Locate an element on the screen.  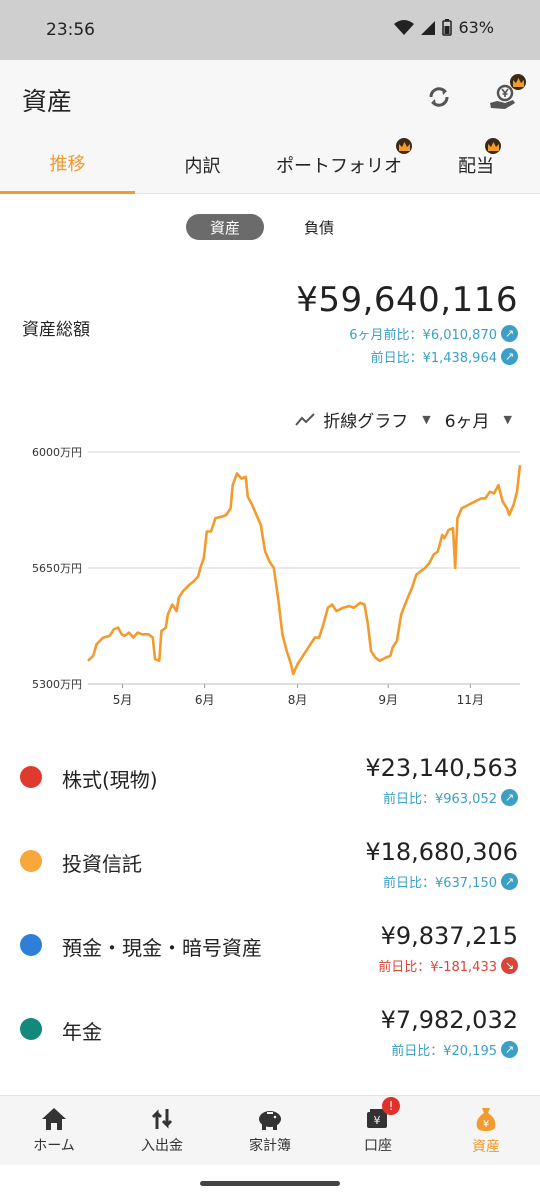
tab-label: ポートフォリオ is located at coordinates (339, 166).